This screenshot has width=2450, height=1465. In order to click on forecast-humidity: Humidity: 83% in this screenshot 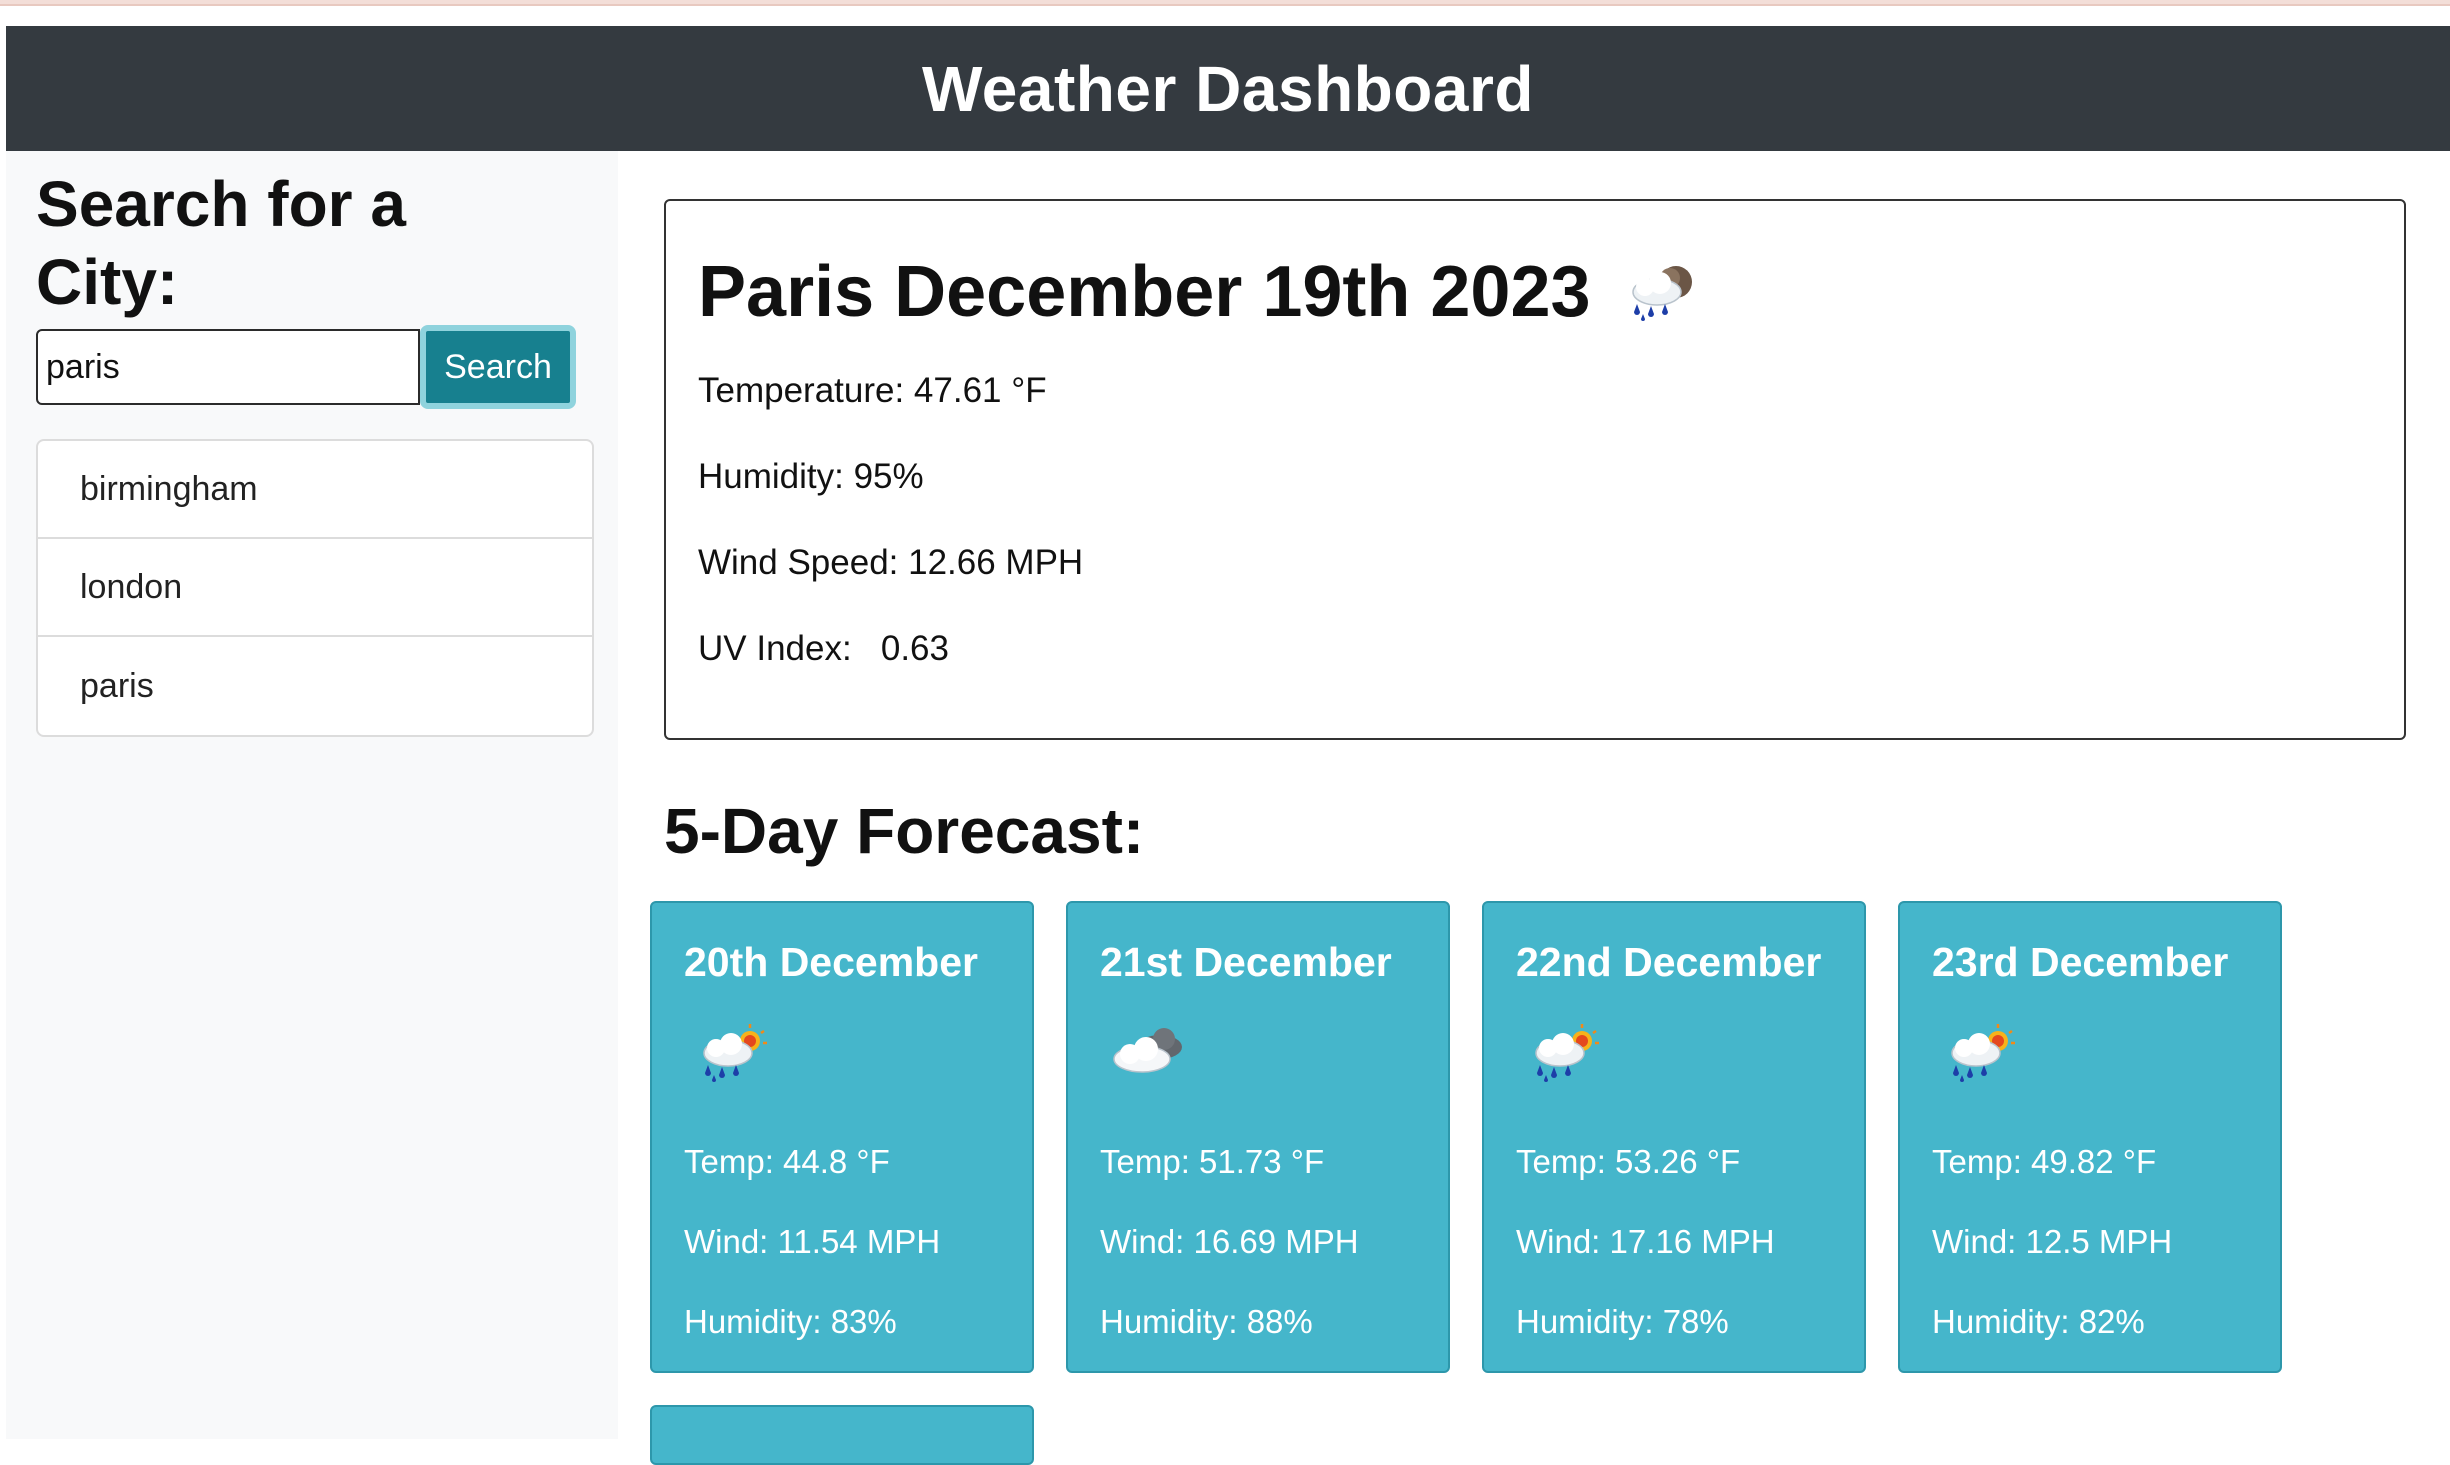, I will do `click(790, 1321)`.